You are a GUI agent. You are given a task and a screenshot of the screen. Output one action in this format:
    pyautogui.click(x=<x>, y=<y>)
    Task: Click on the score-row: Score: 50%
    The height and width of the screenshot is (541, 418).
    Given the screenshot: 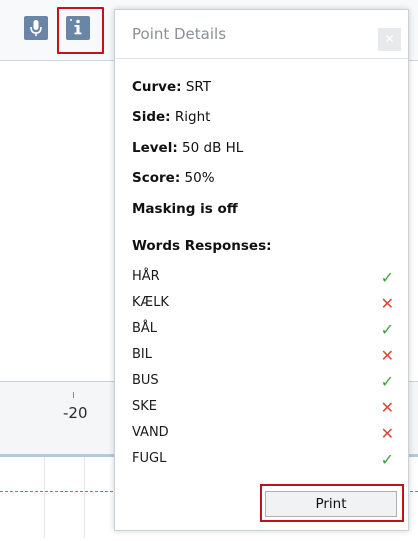 What is the action you would take?
    pyautogui.click(x=173, y=178)
    